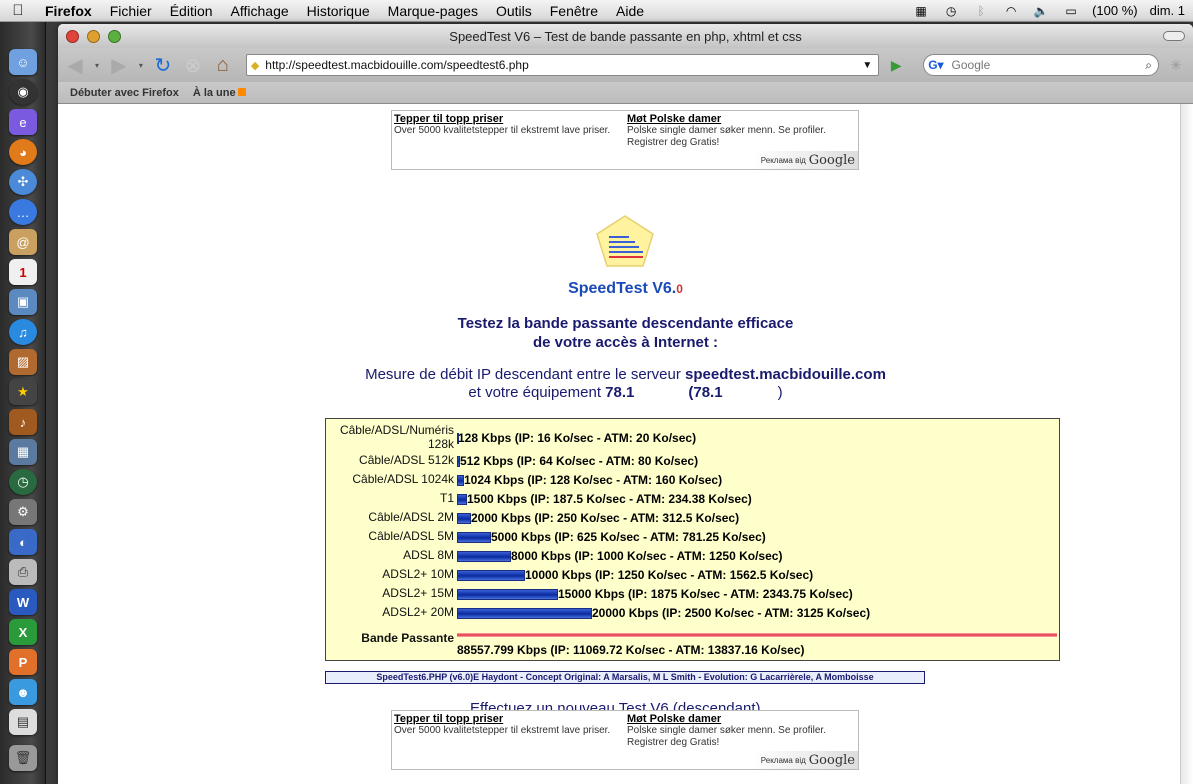 The height and width of the screenshot is (784, 1193). I want to click on menu-clock: dim. 1, so click(1167, 10).